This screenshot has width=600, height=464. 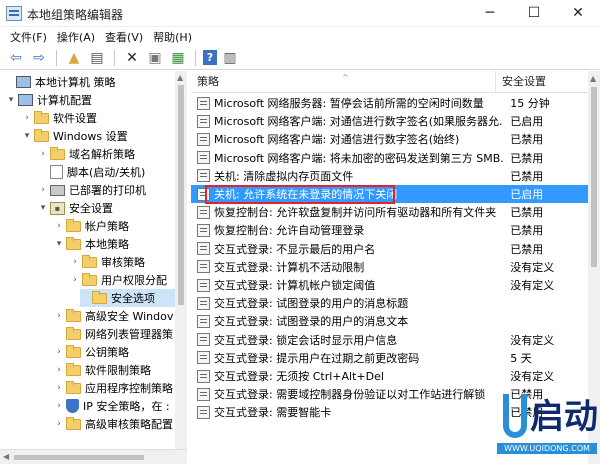 I want to click on export-list-icon: ▦, so click(x=178, y=58).